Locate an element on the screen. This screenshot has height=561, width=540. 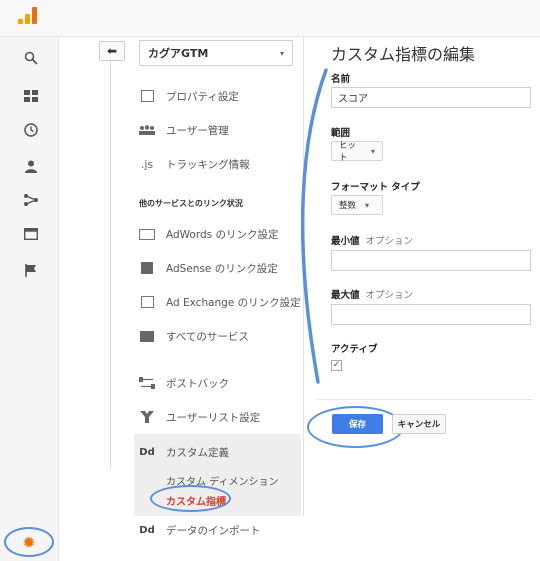
dashboard-icon is located at coordinates (31, 96).